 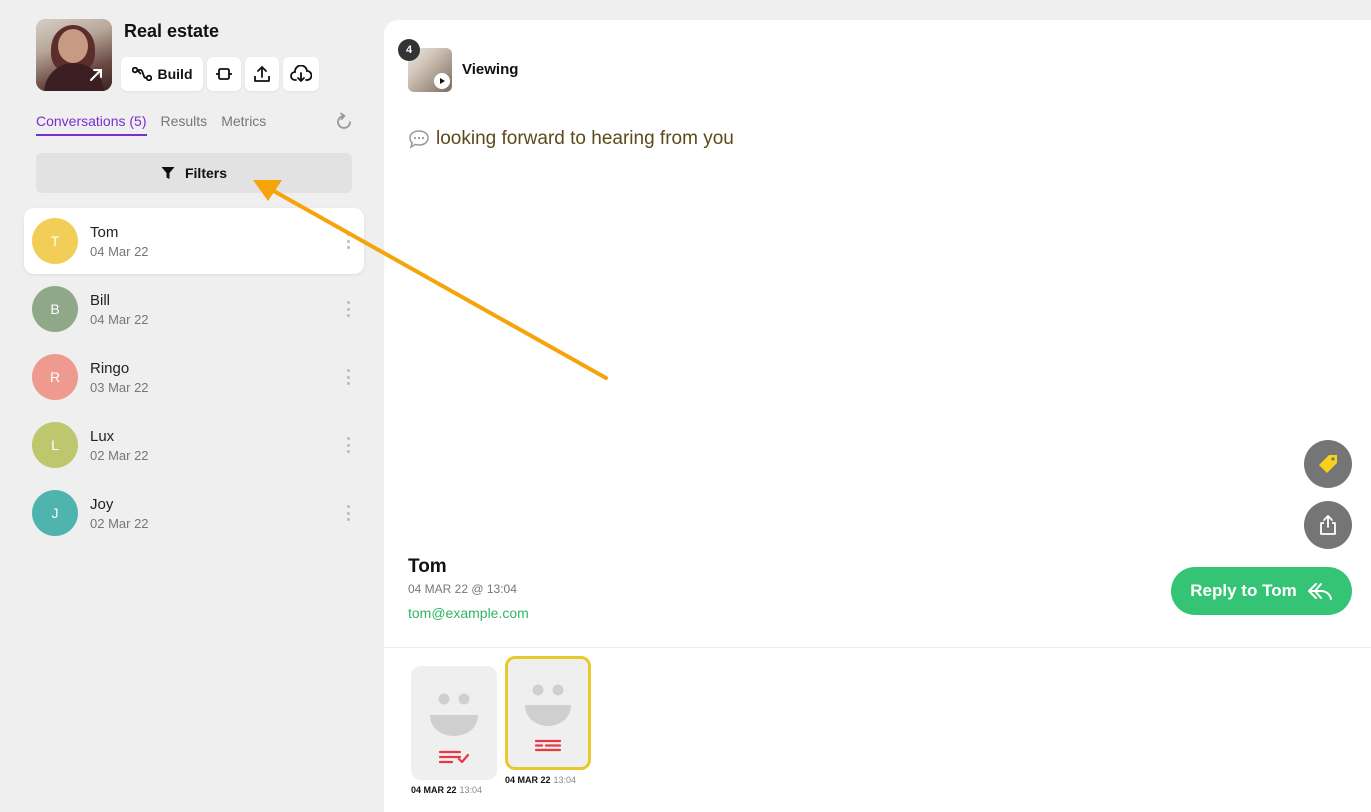 I want to click on project-thumbnail, so click(x=74, y=55).